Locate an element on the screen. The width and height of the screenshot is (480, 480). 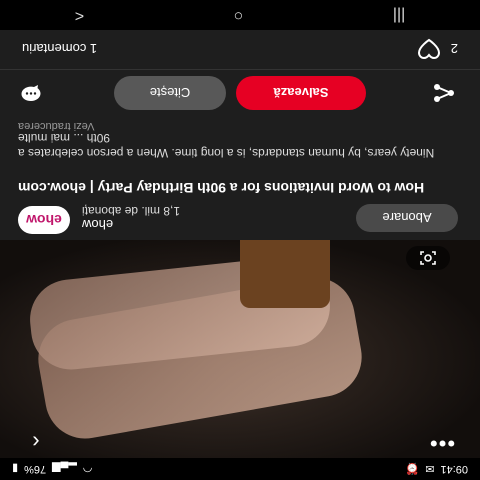
save-button: Salvează is located at coordinates (301, 93).